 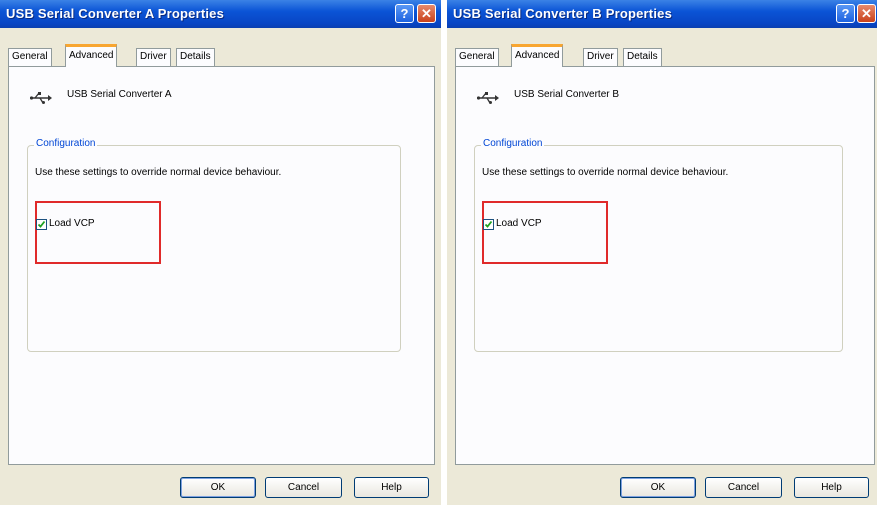 What do you see at coordinates (119, 94) in the screenshot?
I see `device-name: USB Serial Converter A` at bounding box center [119, 94].